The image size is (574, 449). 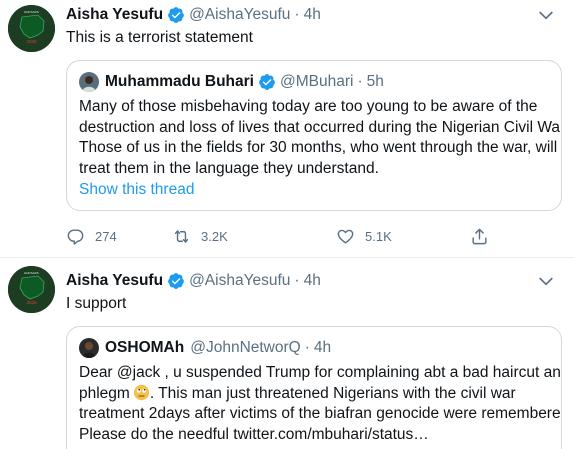 What do you see at coordinates (316, 190) in the screenshot?
I see `show-thread-link: Show this thread` at bounding box center [316, 190].